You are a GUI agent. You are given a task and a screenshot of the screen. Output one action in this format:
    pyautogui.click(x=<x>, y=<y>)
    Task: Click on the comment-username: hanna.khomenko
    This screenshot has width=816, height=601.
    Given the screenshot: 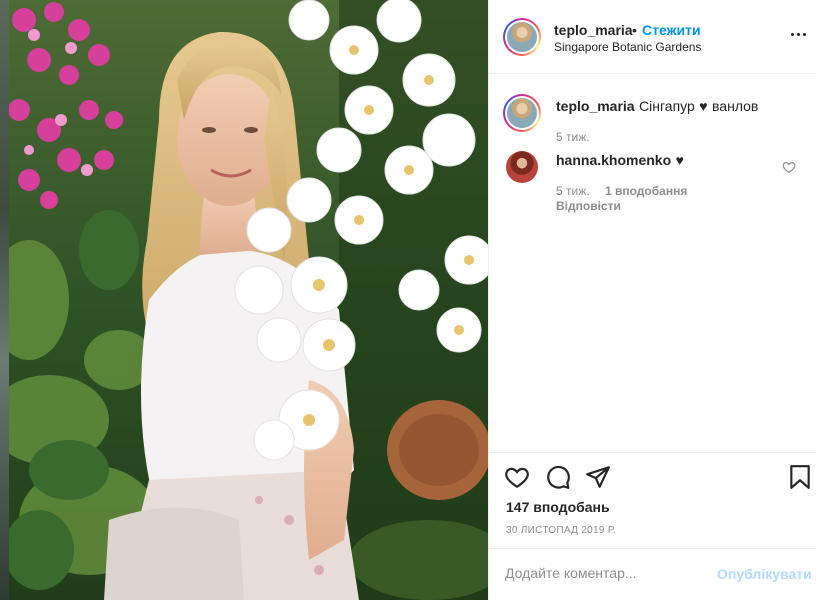 What is the action you would take?
    pyautogui.click(x=613, y=160)
    